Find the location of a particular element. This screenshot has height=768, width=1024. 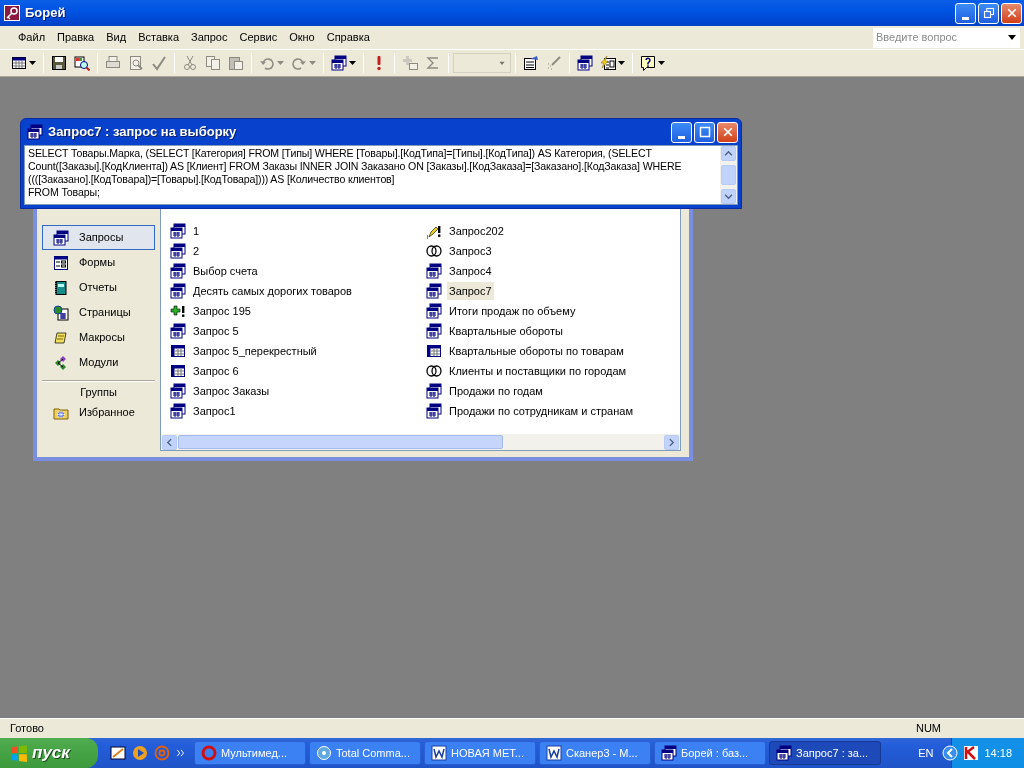

object-list-item: Запрос 195 is located at coordinates (222, 311).